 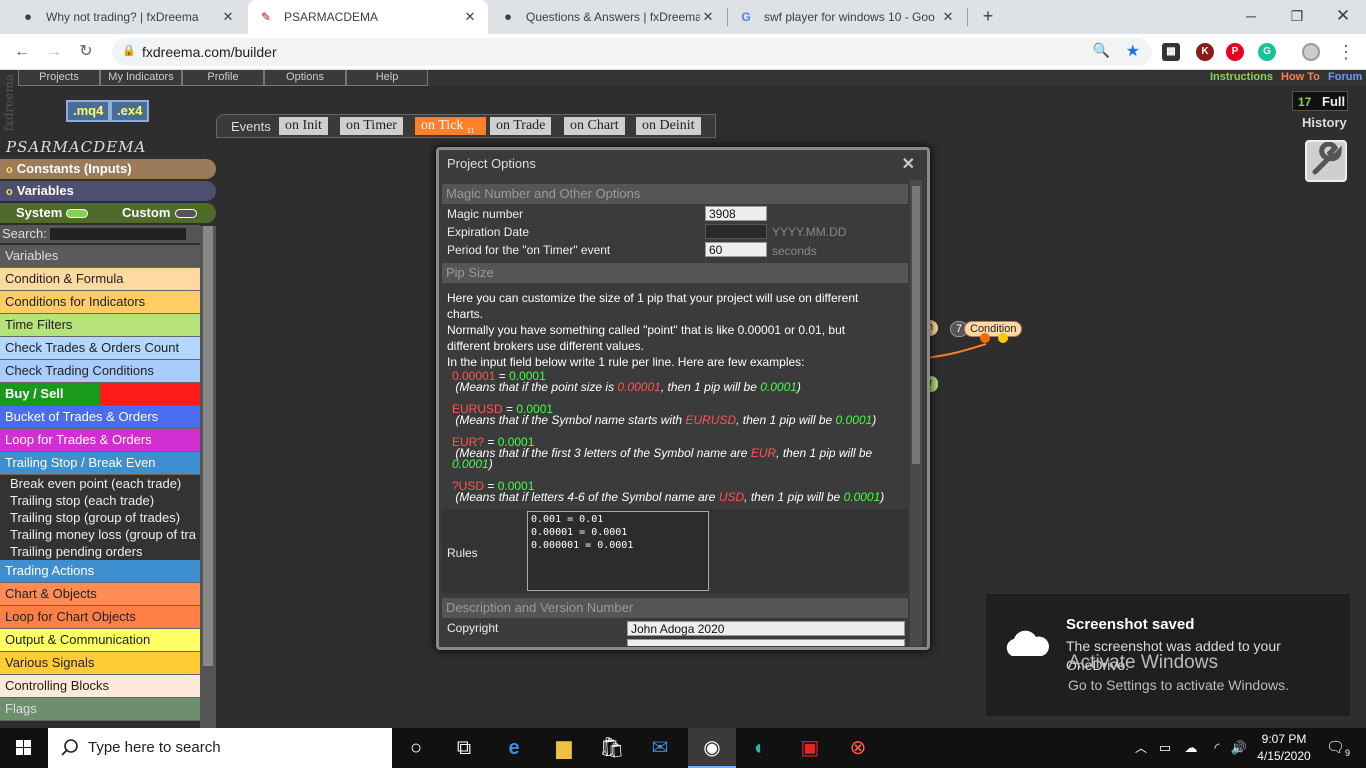 I want to click on chrome-menu-icon: ⋮, so click(x=1346, y=52).